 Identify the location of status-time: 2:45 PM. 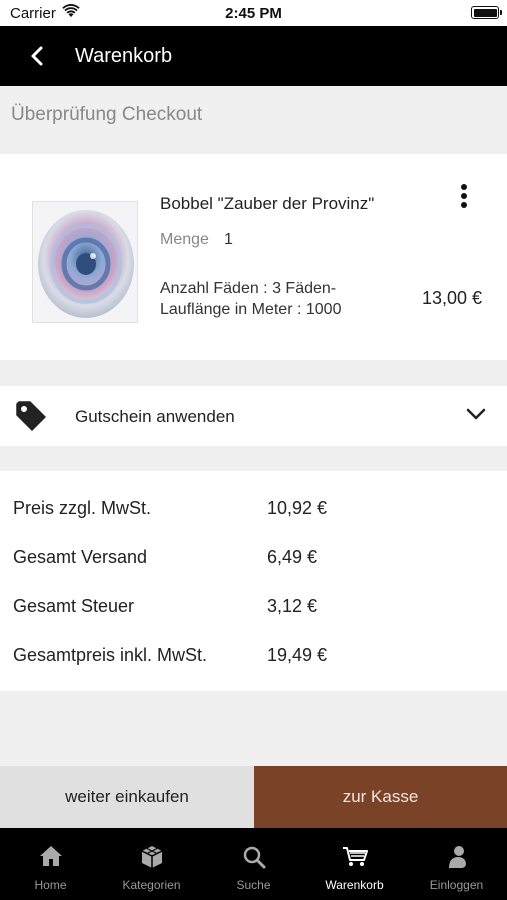
(253, 13).